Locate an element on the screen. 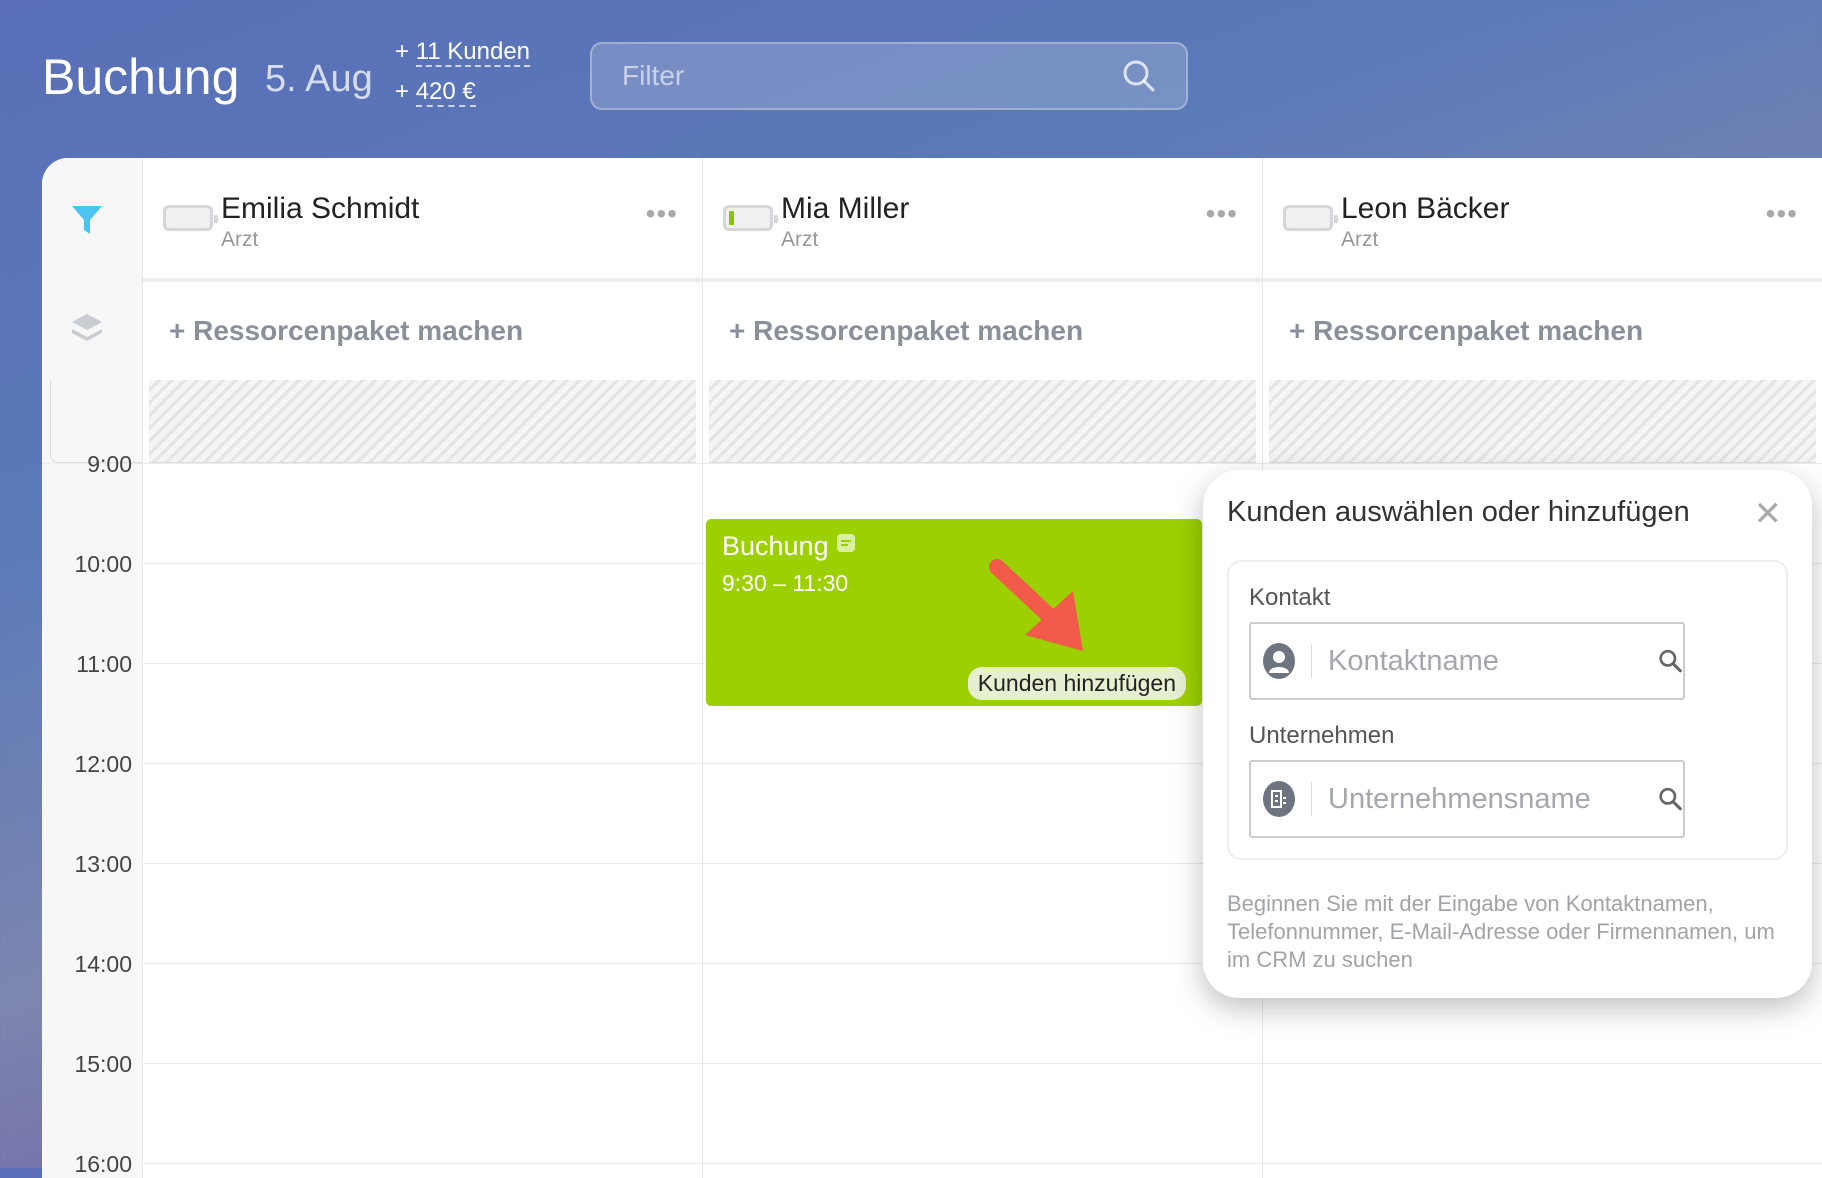 This screenshot has height=1178, width=1822. booking-time: 9:30 – 11:30 is located at coordinates (785, 583).